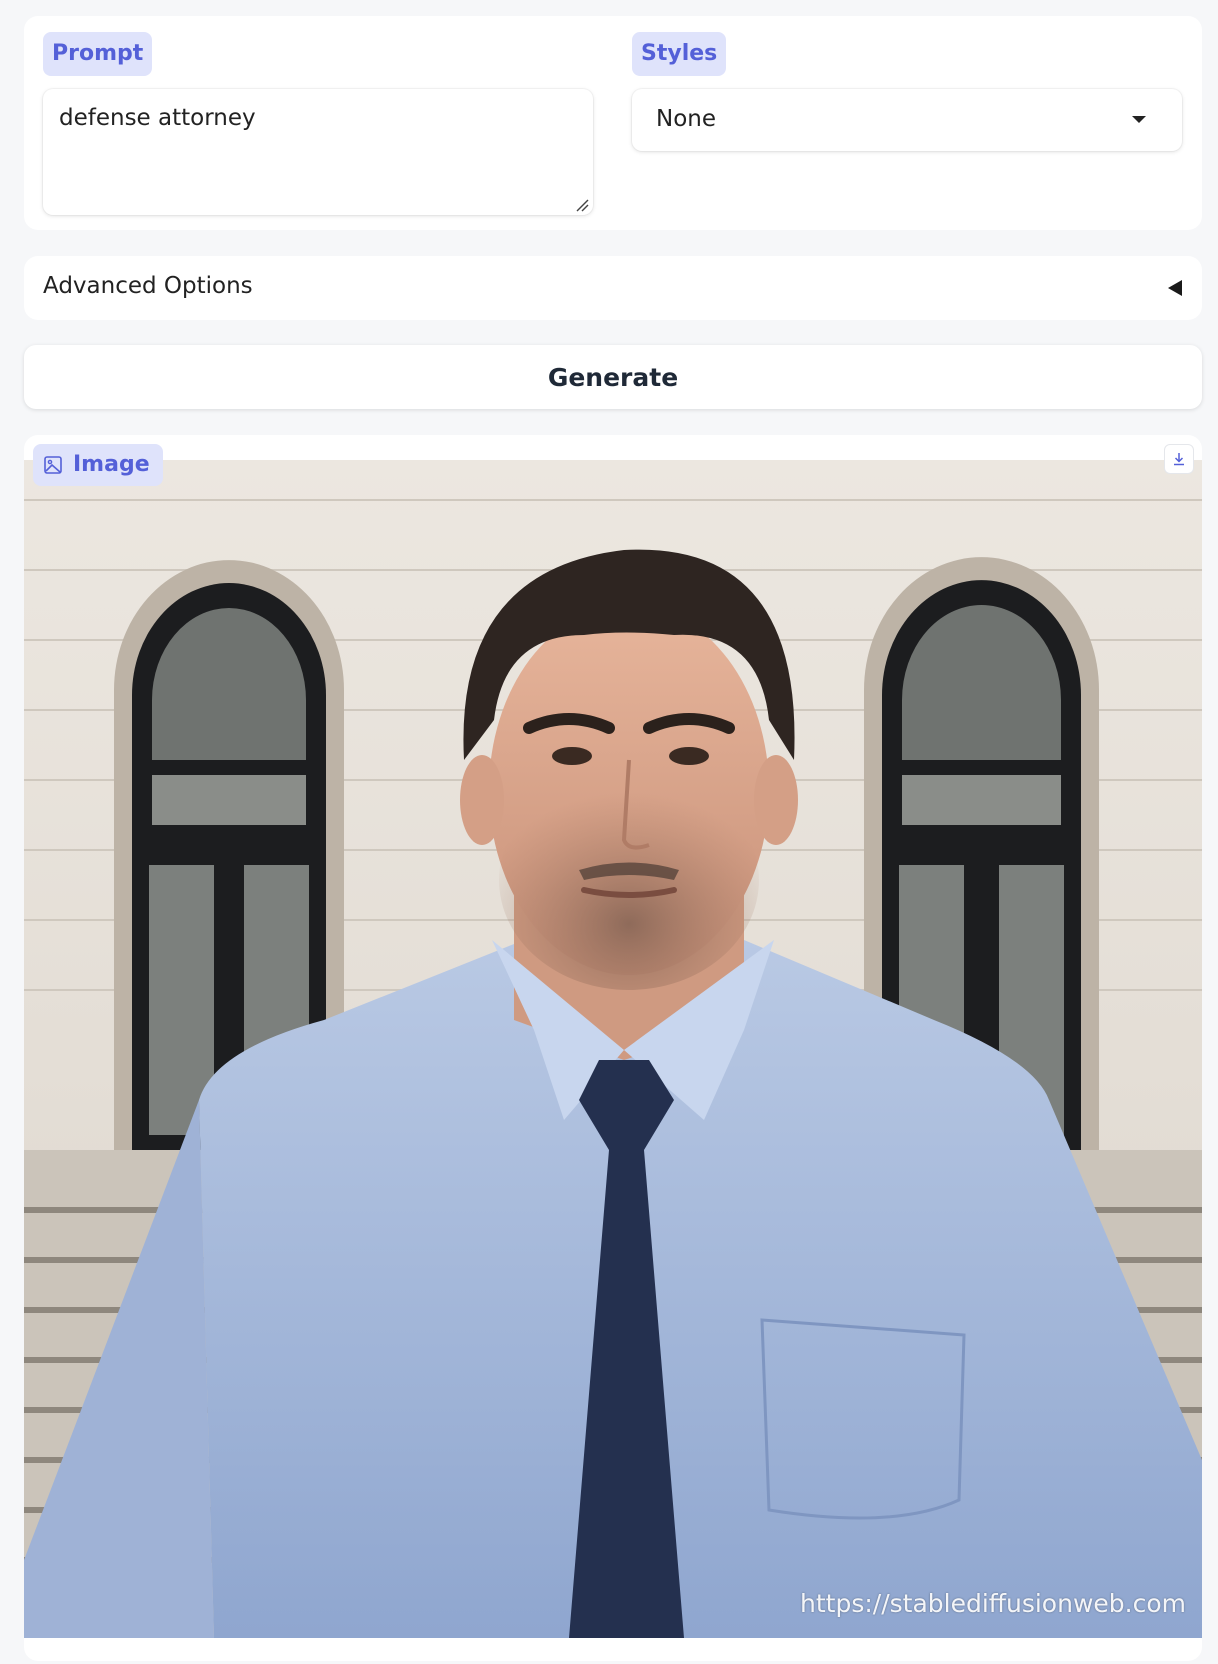  I want to click on styles-selected-value: None, so click(686, 119).